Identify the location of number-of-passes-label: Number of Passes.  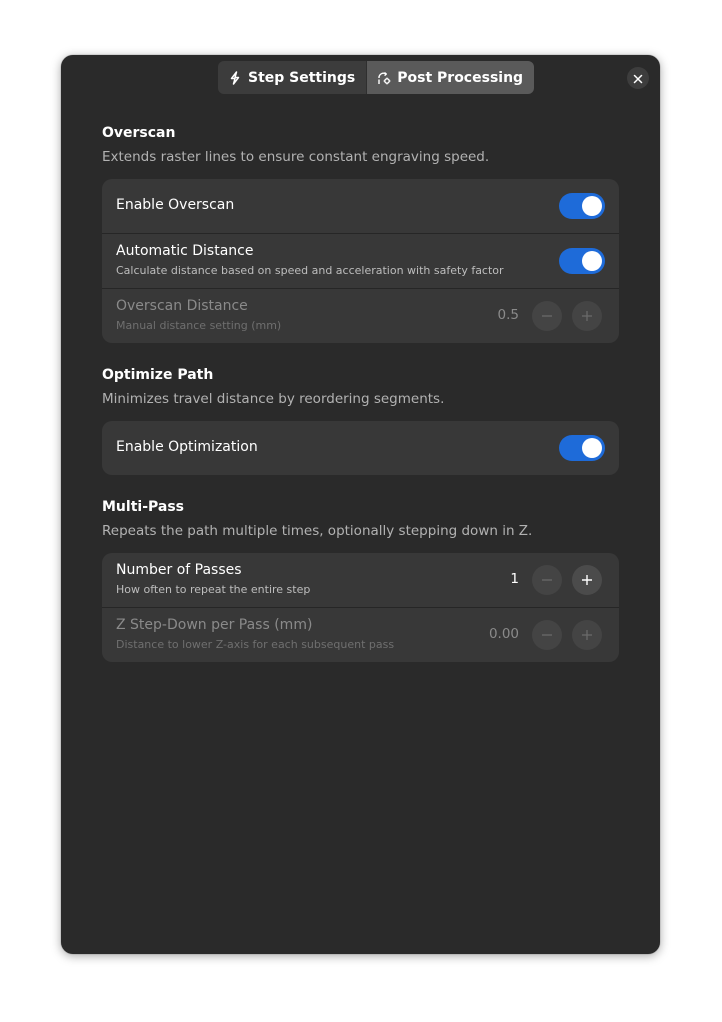
(179, 570).